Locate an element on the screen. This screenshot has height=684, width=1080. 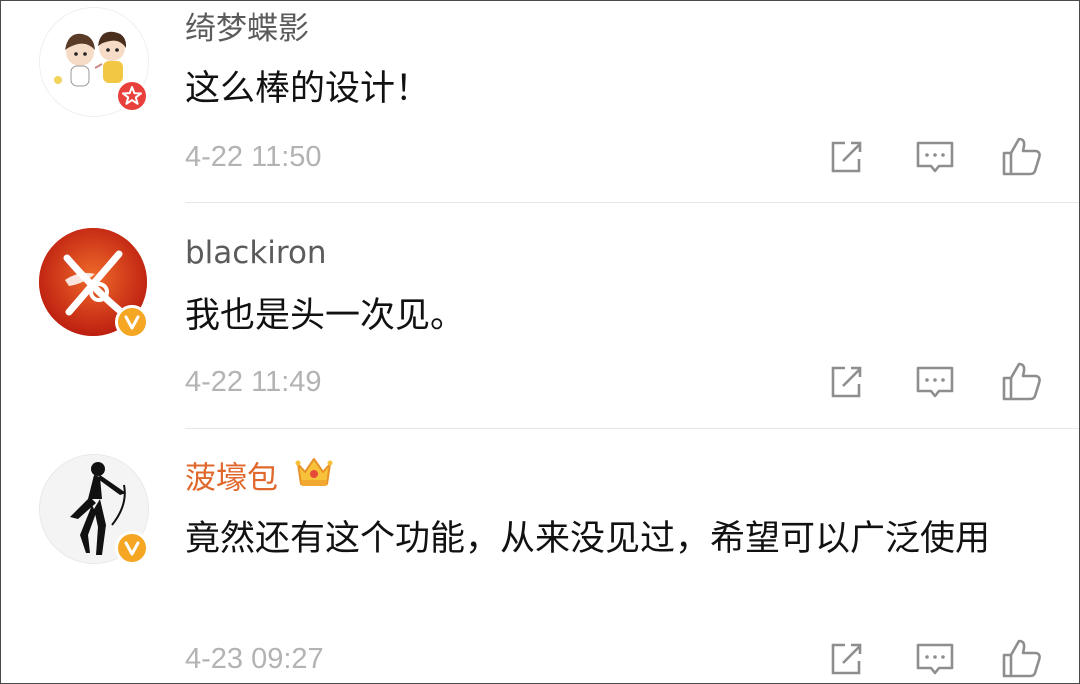
username: 菠壕包 is located at coordinates (259, 480).